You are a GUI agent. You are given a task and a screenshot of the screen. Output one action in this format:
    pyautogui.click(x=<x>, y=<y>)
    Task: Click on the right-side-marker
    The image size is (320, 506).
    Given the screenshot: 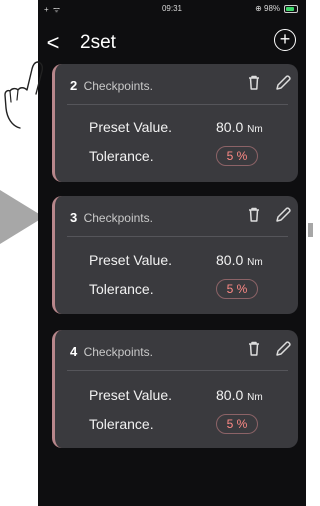 What is the action you would take?
    pyautogui.click(x=310, y=230)
    